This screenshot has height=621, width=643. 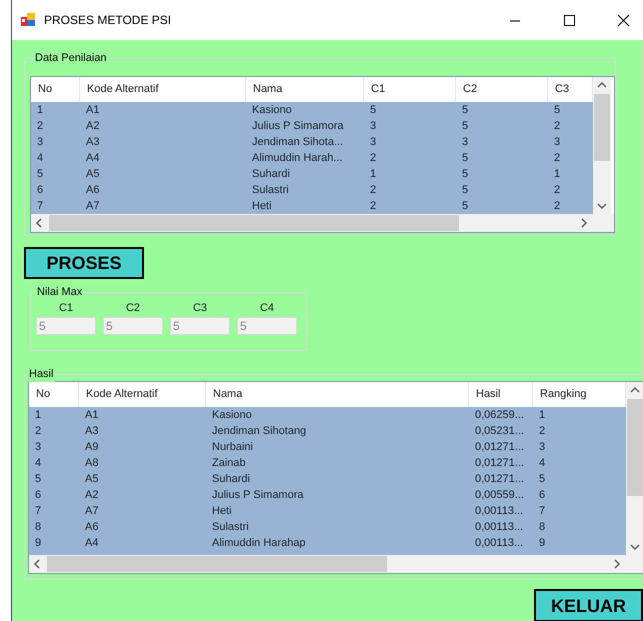 What do you see at coordinates (259, 543) in the screenshot?
I see `table-cell-text: Alimuddin Harahap` at bounding box center [259, 543].